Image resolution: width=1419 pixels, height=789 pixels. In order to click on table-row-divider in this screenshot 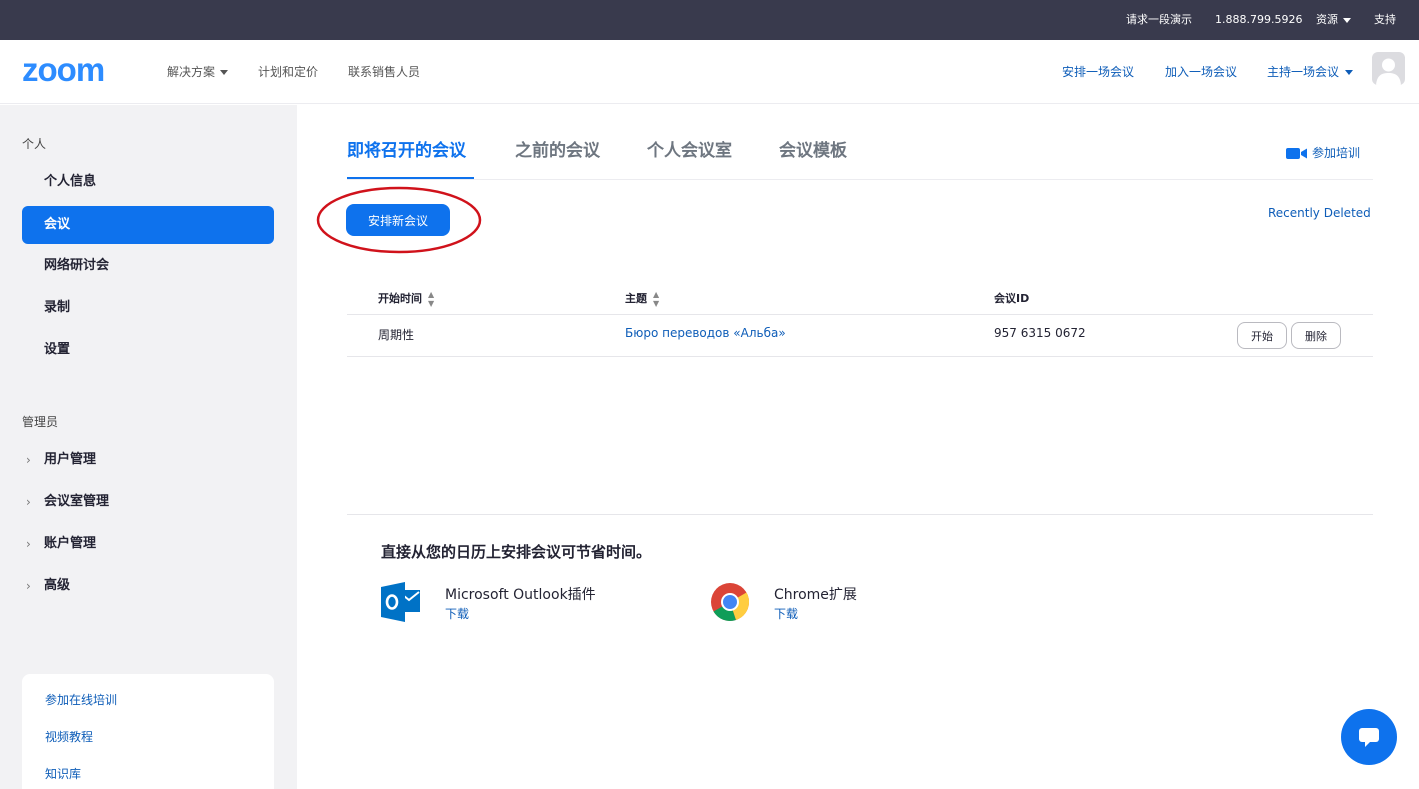, I will do `click(860, 356)`.